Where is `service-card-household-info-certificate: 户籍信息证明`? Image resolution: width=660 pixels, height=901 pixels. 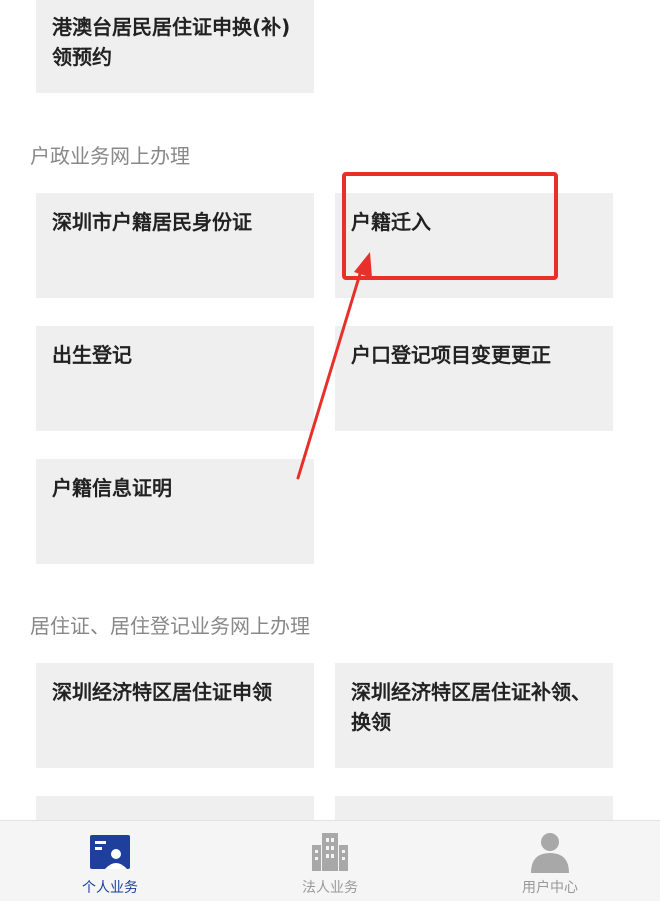
service-card-household-info-certificate: 户籍信息证明 is located at coordinates (175, 511).